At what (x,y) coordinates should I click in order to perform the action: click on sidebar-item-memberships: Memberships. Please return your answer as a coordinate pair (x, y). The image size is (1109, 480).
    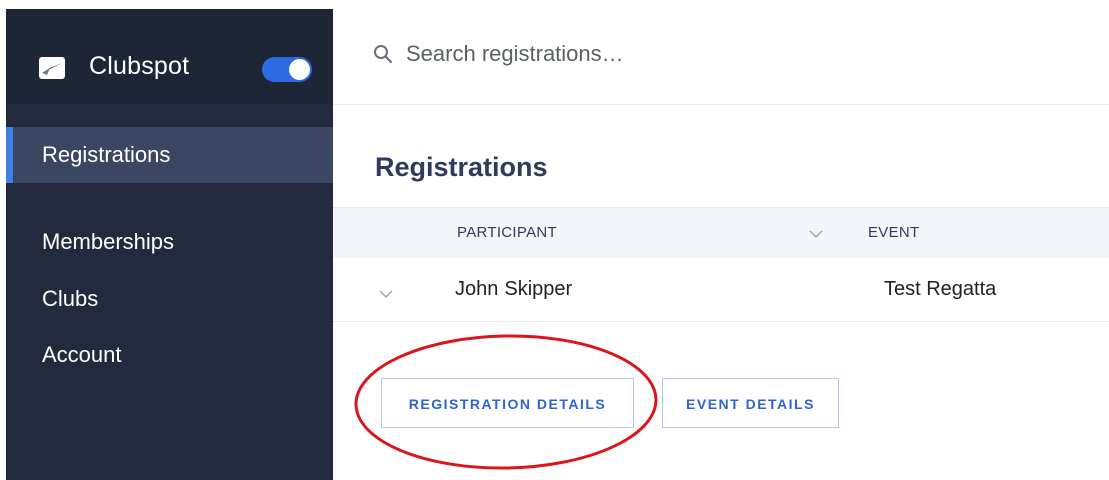
    Looking at the image, I should click on (169, 242).